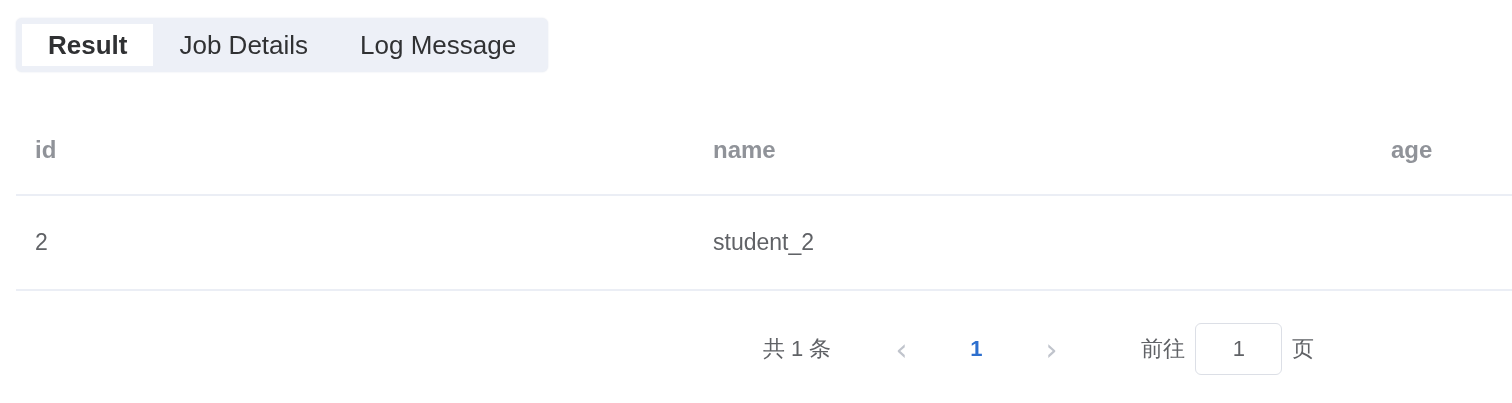 The height and width of the screenshot is (403, 1512). I want to click on tab: Job Details, so click(244, 45).